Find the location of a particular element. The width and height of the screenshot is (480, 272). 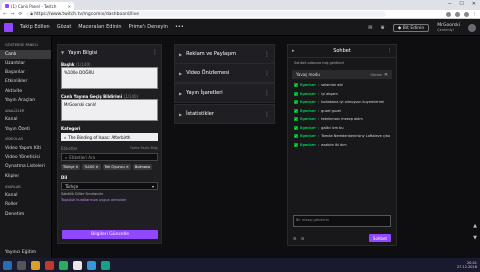

language-label: Dil is located at coordinates (64, 177).